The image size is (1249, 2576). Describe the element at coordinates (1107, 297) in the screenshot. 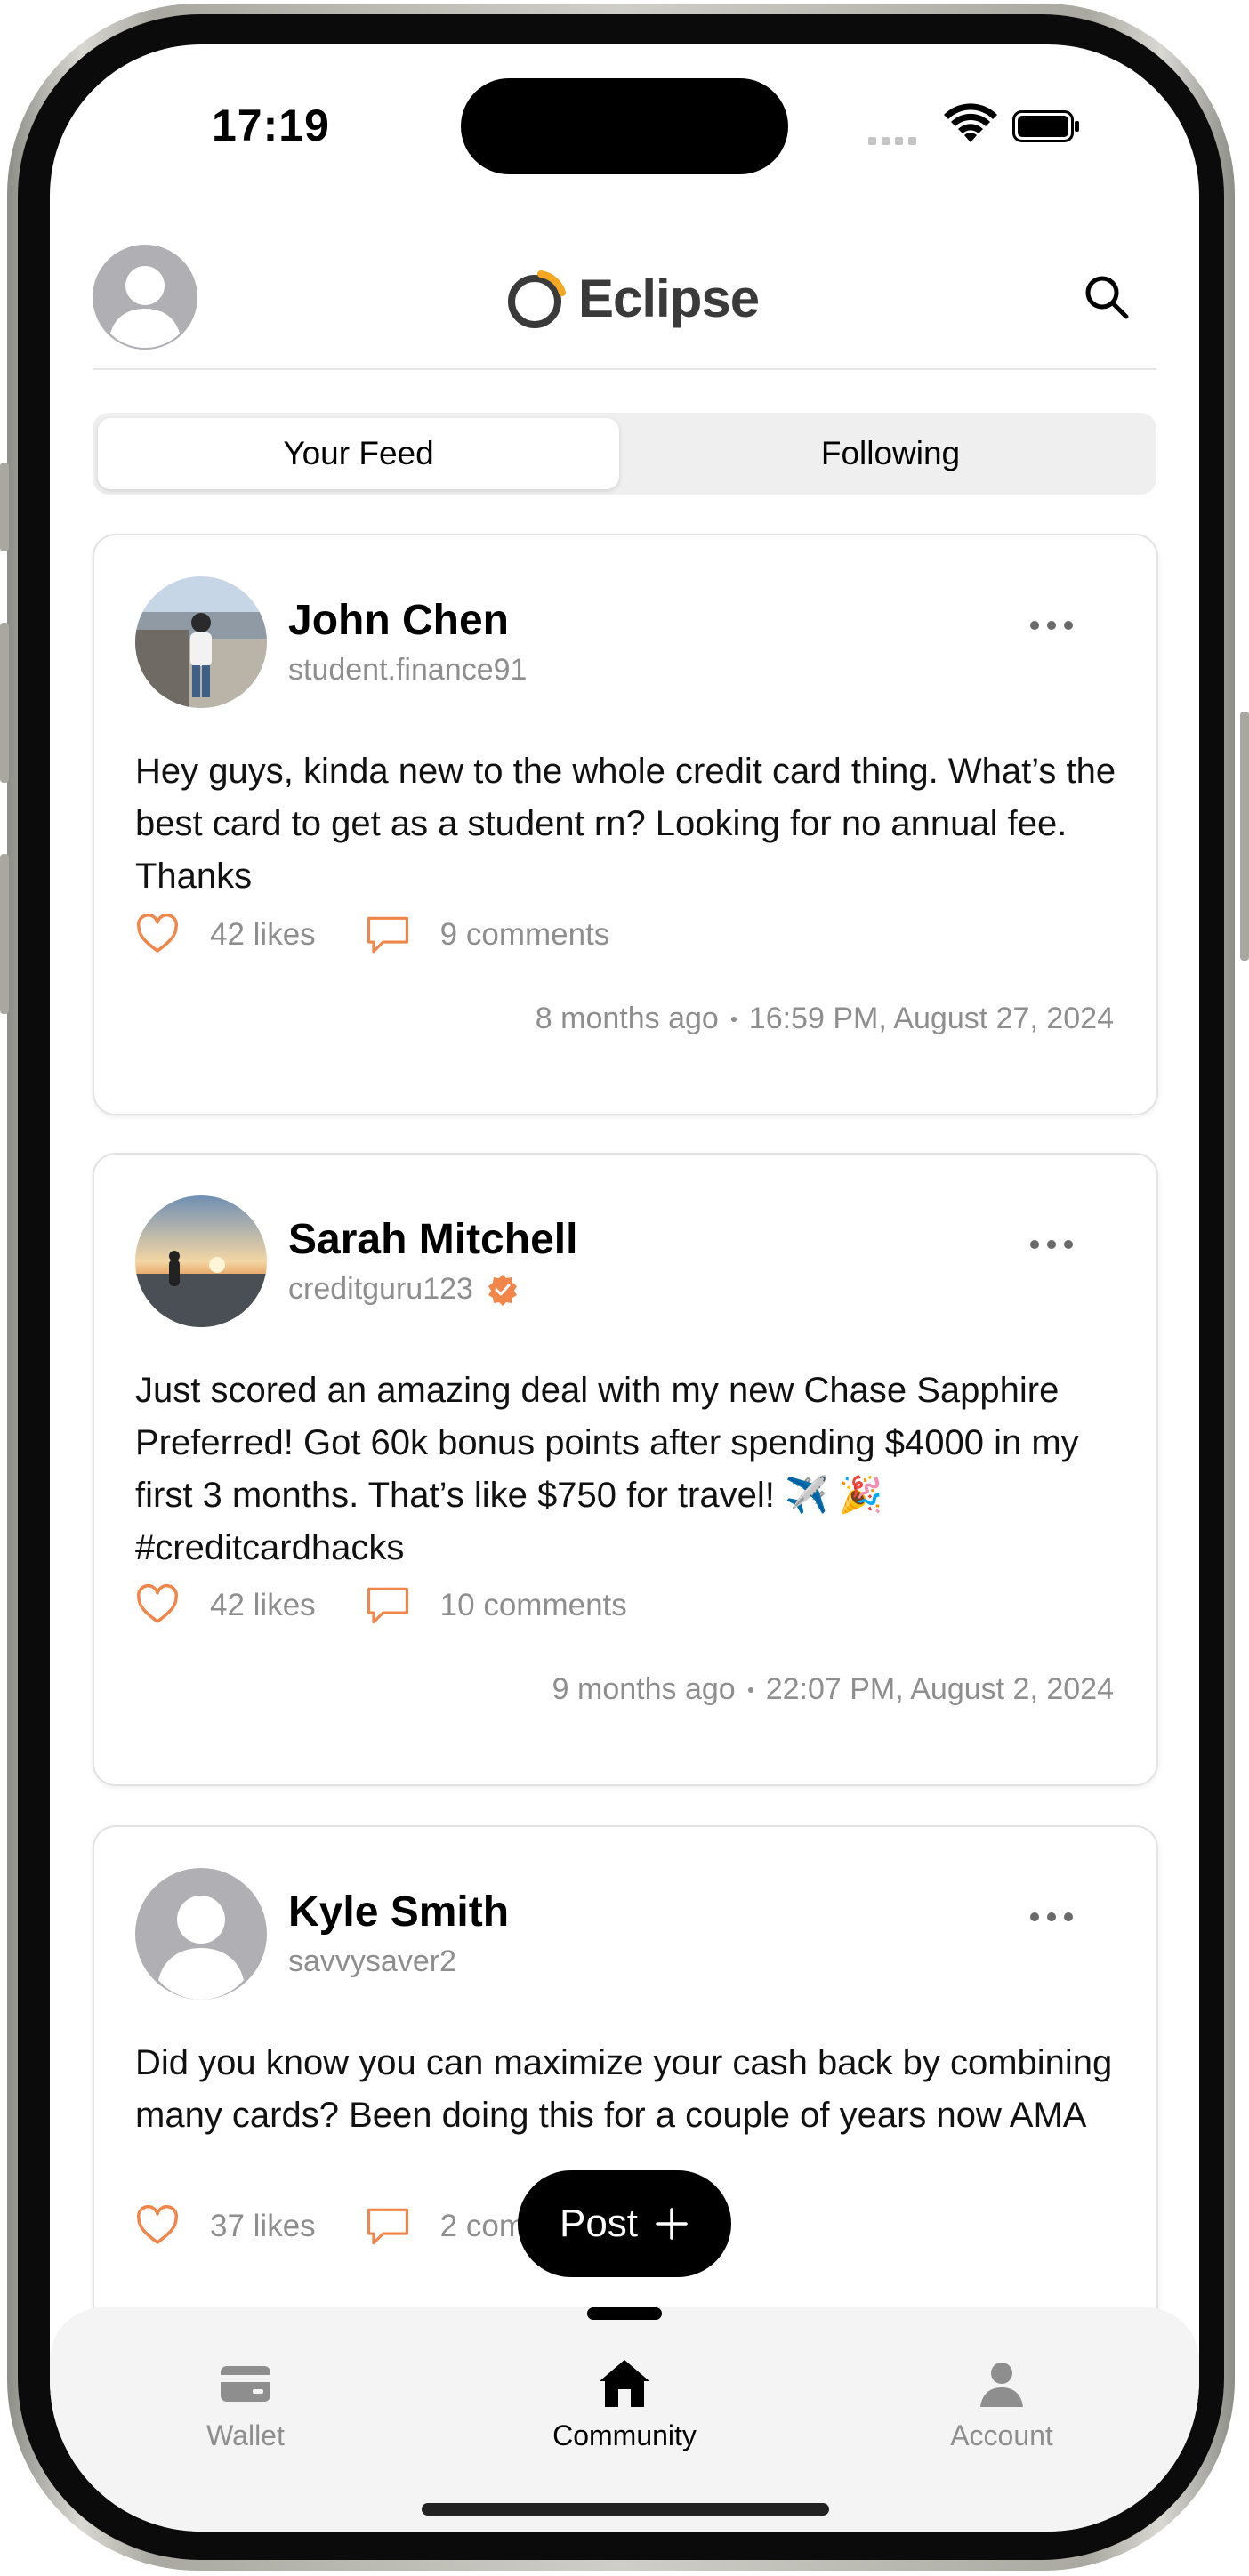

I see `search-icon` at that location.